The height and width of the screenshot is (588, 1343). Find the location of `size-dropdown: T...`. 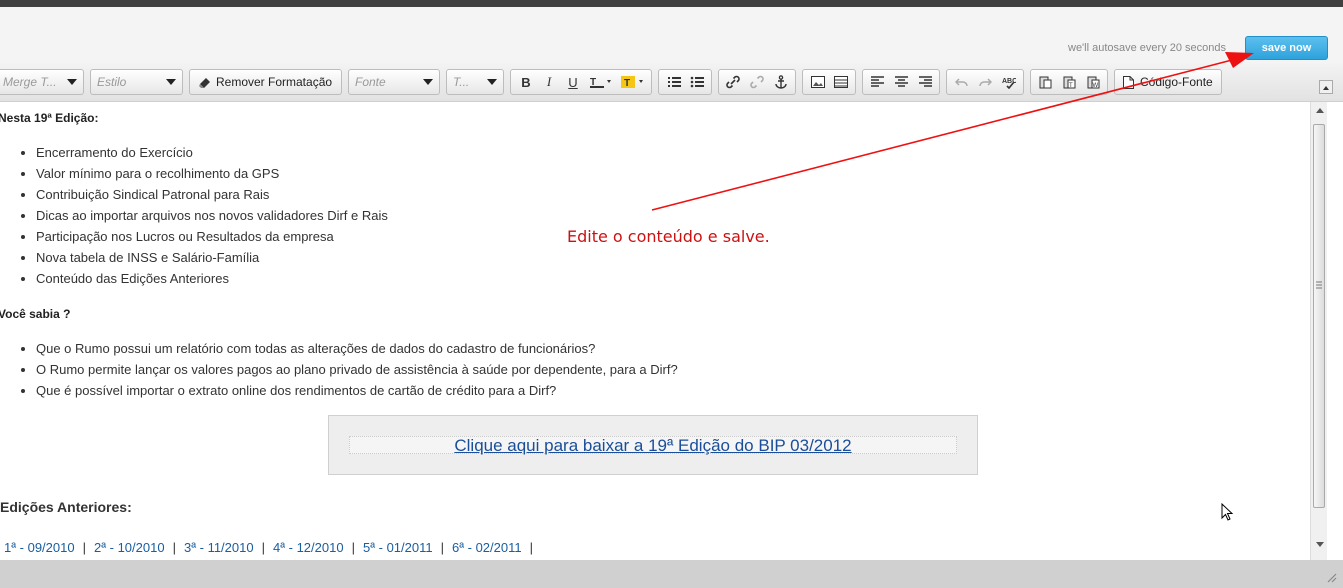

size-dropdown: T... is located at coordinates (475, 82).